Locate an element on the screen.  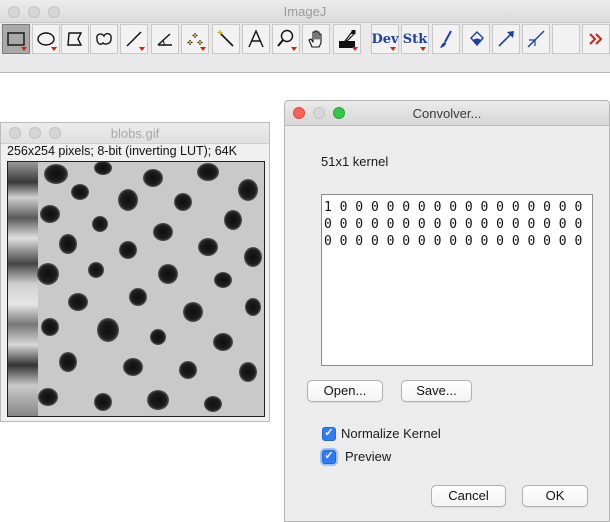
tool-dev-menu: Dev is located at coordinates (385, 39).